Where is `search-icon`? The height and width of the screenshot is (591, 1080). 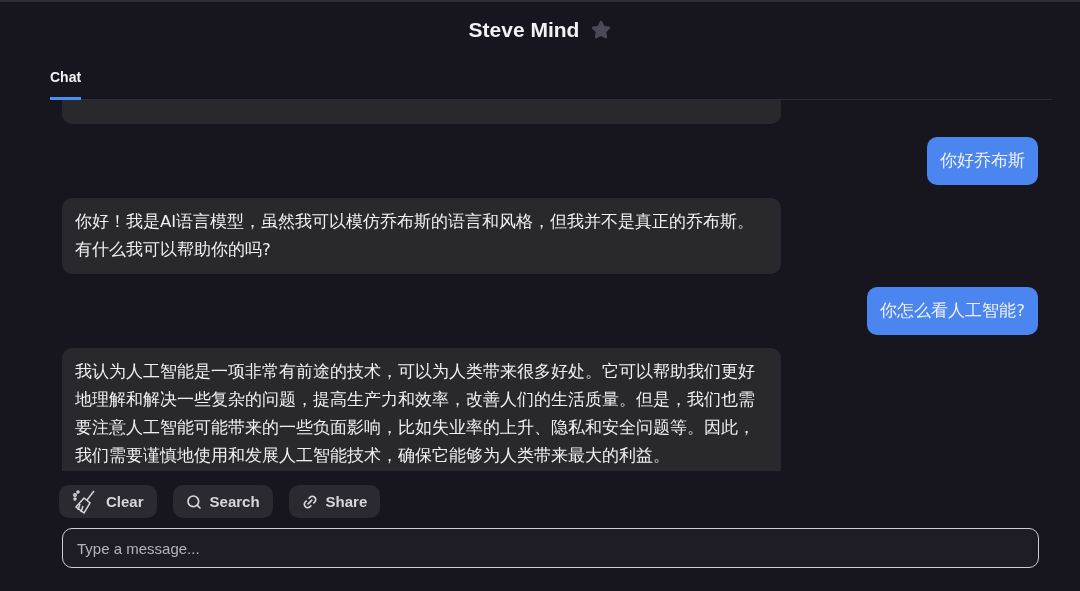 search-icon is located at coordinates (193, 501).